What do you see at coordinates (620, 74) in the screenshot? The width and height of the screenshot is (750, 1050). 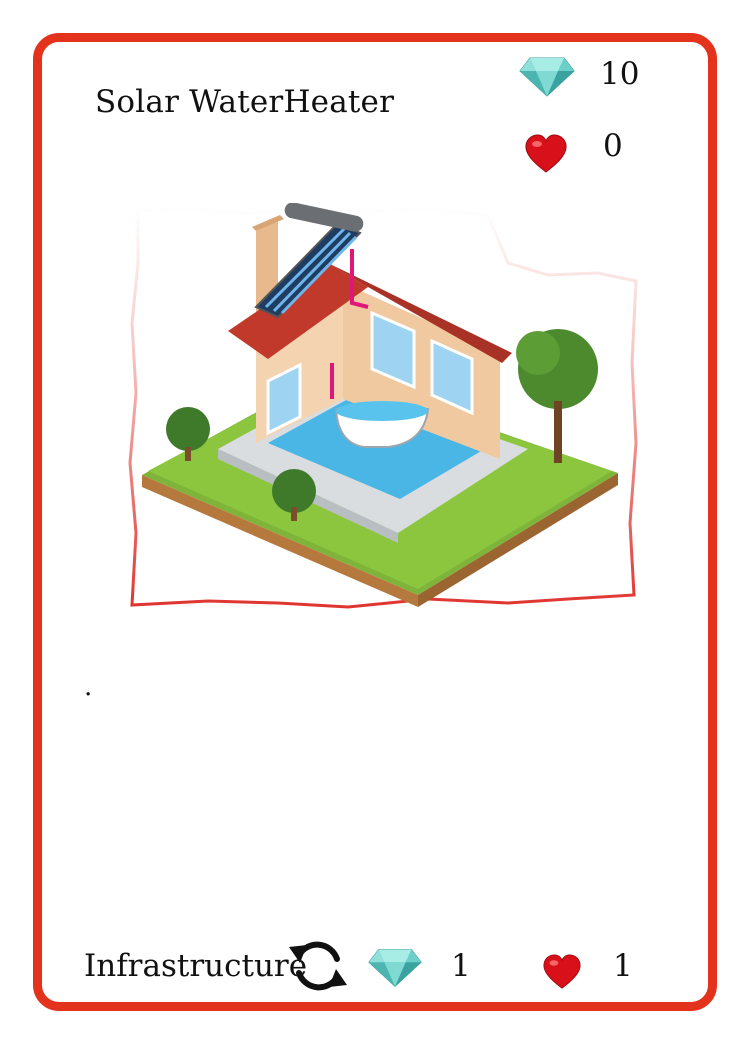 I see `cost-gems-value: 10` at bounding box center [620, 74].